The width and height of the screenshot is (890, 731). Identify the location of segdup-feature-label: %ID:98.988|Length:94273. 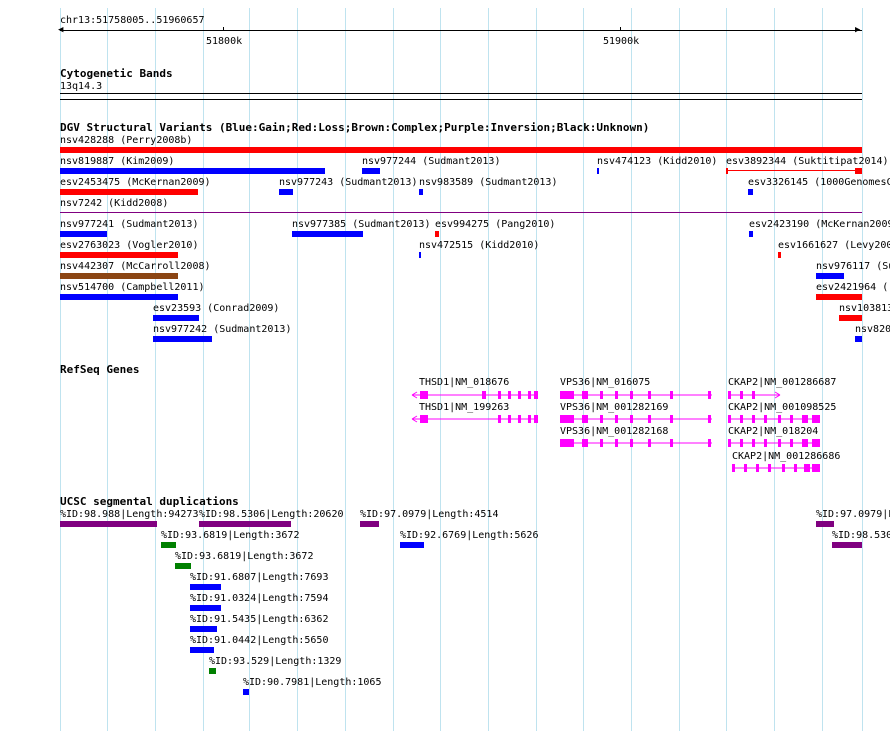
(129, 514).